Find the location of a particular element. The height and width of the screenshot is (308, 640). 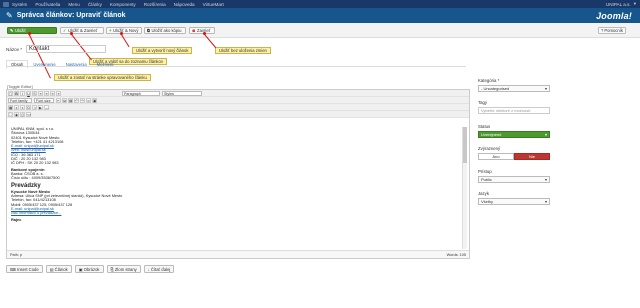

insert-code-button: ⌨ Insert Code is located at coordinates (24, 269).